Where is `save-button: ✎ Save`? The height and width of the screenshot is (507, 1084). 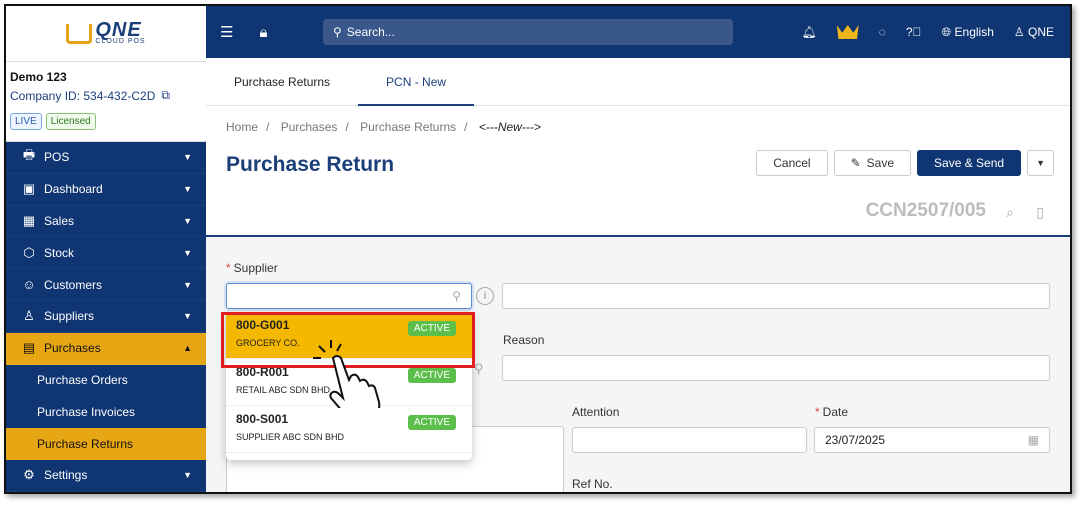 save-button: ✎ Save is located at coordinates (872, 163).